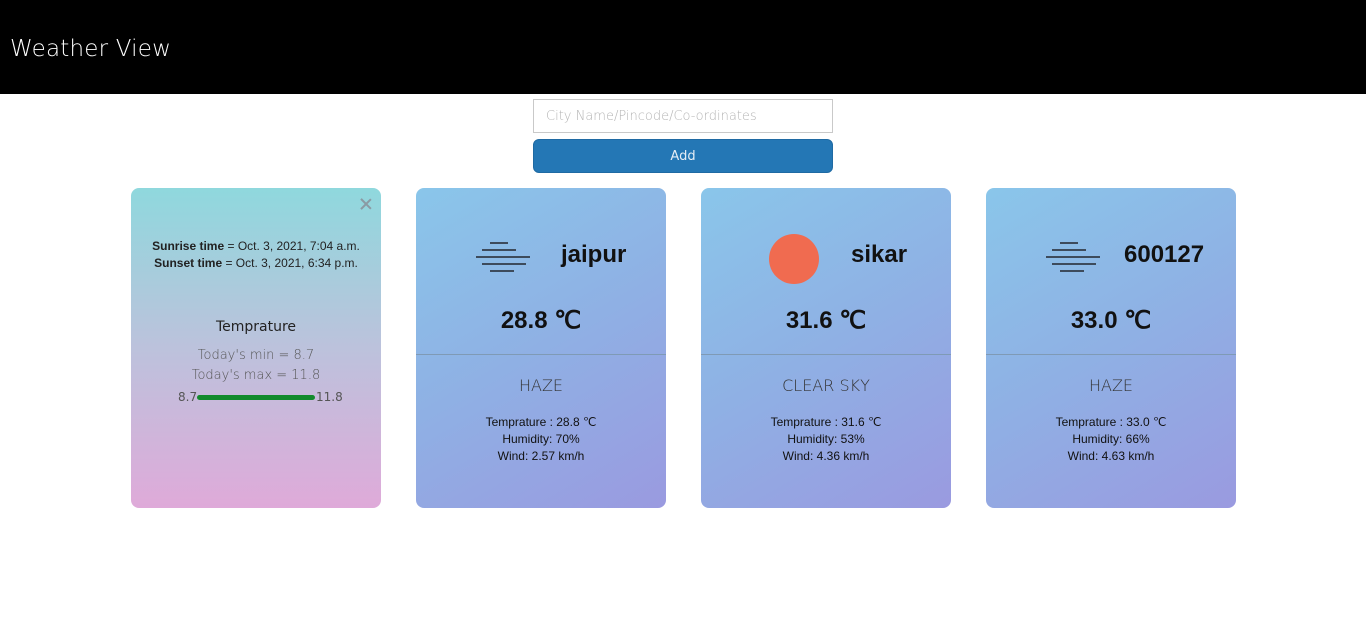  Describe the element at coordinates (541, 422) in the screenshot. I see `temperature-line: Temprature : 28.8 ℃` at that location.